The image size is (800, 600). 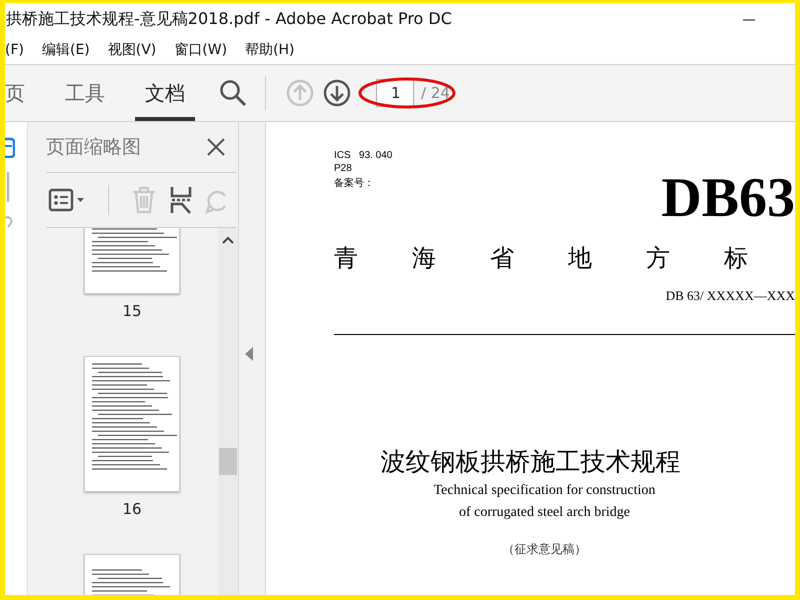 What do you see at coordinates (249, 353) in the screenshot?
I see `collapse-icon` at bounding box center [249, 353].